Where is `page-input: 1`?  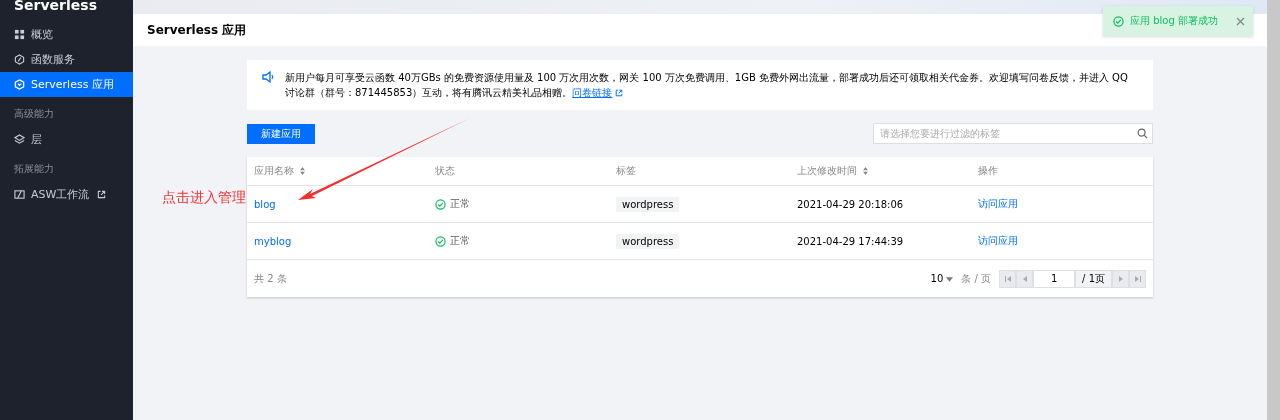 page-input: 1 is located at coordinates (1054, 278).